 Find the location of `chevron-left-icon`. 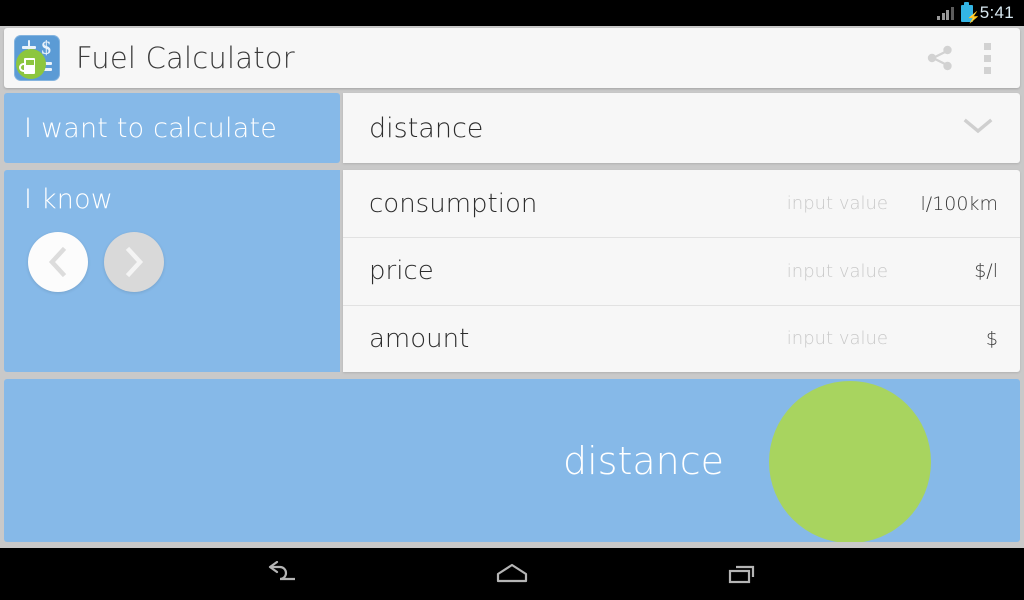

chevron-left-icon is located at coordinates (57, 262).